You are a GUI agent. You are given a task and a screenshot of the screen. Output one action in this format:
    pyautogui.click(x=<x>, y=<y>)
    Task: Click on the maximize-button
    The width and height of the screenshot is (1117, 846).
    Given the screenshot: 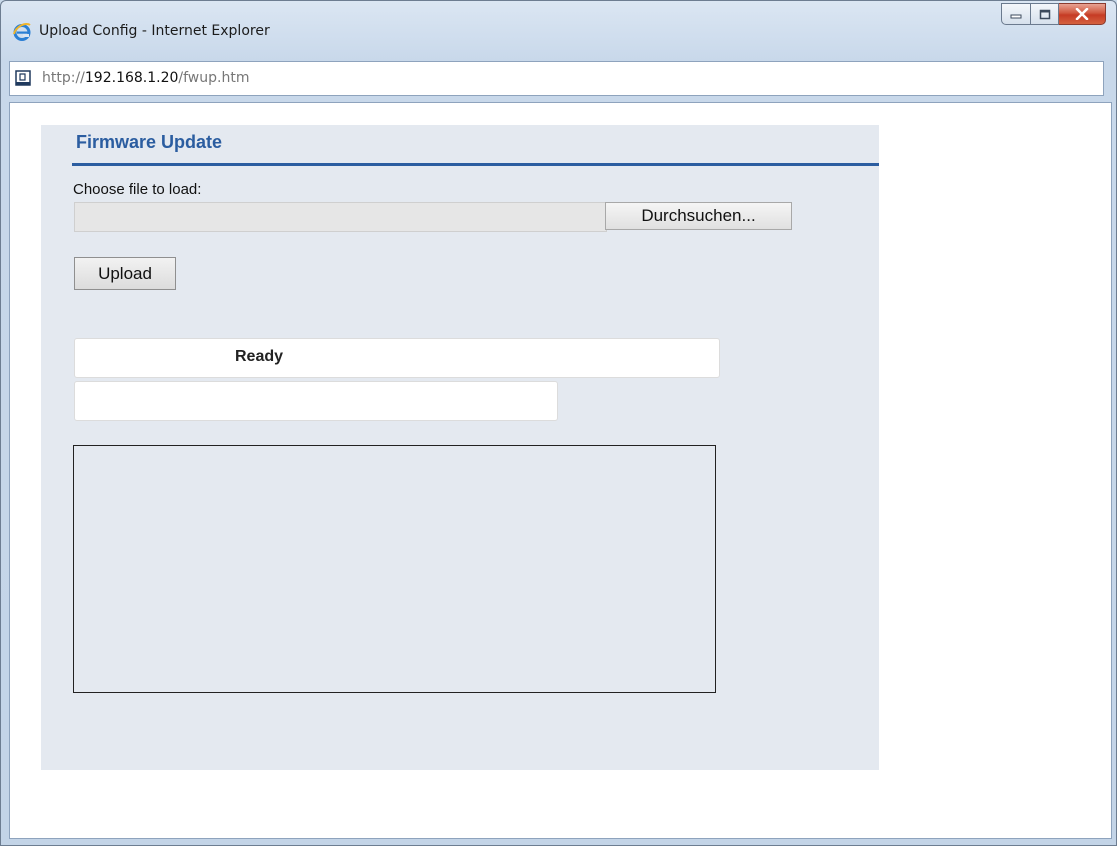 What is the action you would take?
    pyautogui.click(x=1045, y=14)
    